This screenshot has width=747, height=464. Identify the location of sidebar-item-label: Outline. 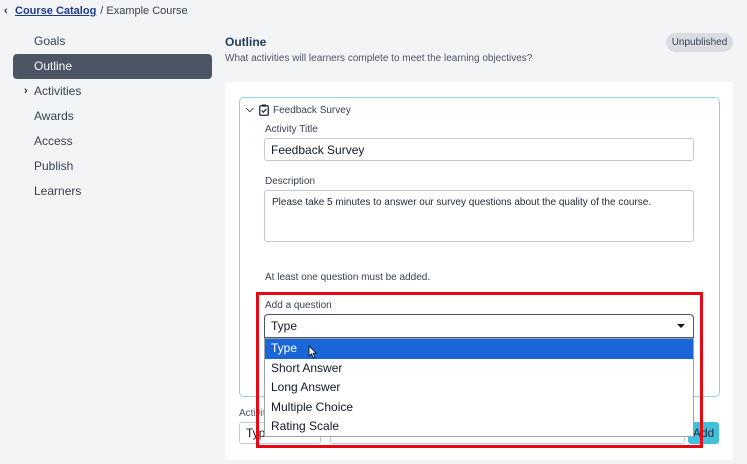
(53, 66).